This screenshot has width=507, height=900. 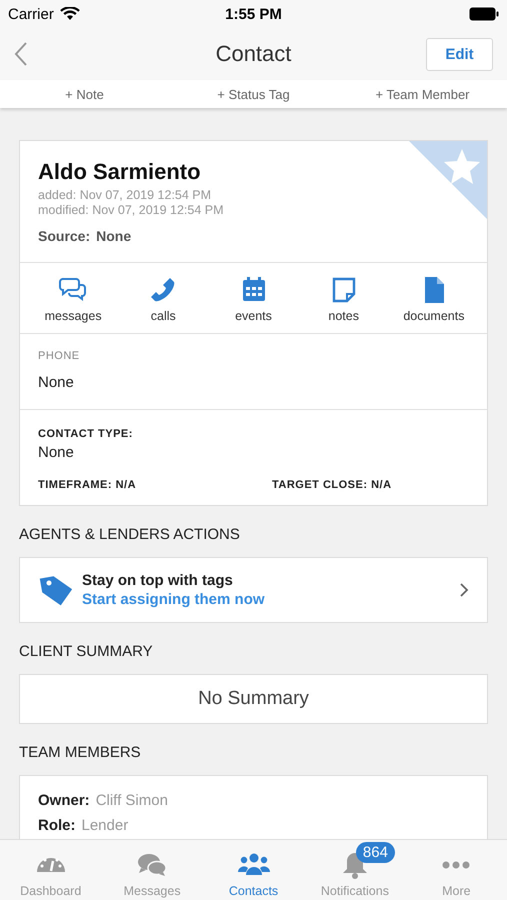 I want to click on edit-button: Edit, so click(x=459, y=54).